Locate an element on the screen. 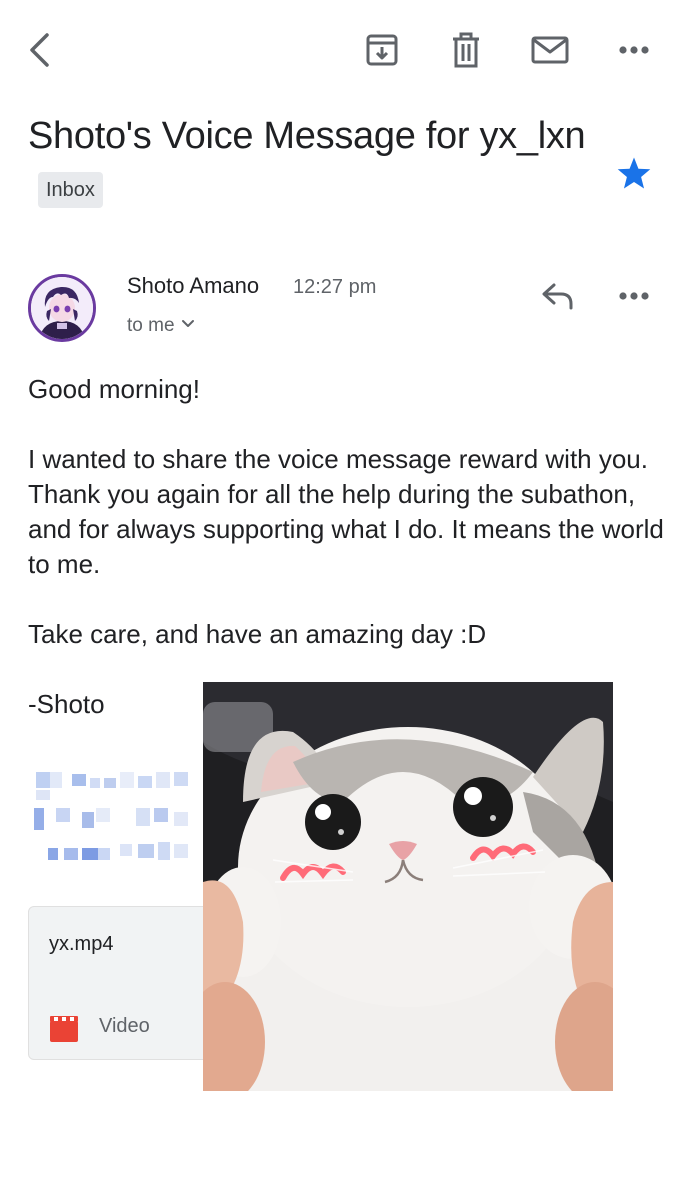 Image resolution: width=684 pixels, height=1200 pixels. inbox-label-badge: Inbox is located at coordinates (70, 189).